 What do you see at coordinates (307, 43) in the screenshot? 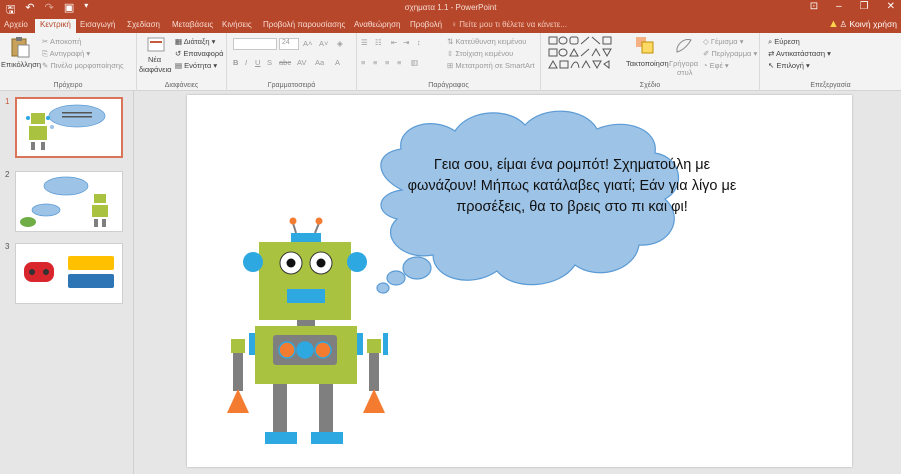
I see `grow-font-icon: A˄` at bounding box center [307, 43].